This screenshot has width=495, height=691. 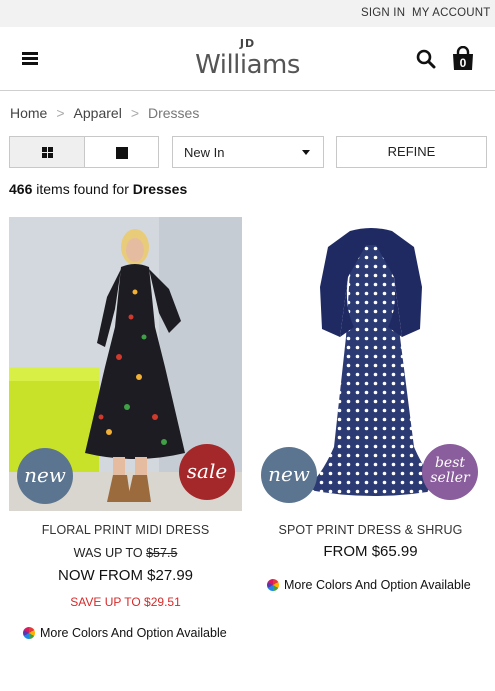 What do you see at coordinates (450, 463) in the screenshot?
I see `best-seller-line-1: best` at bounding box center [450, 463].